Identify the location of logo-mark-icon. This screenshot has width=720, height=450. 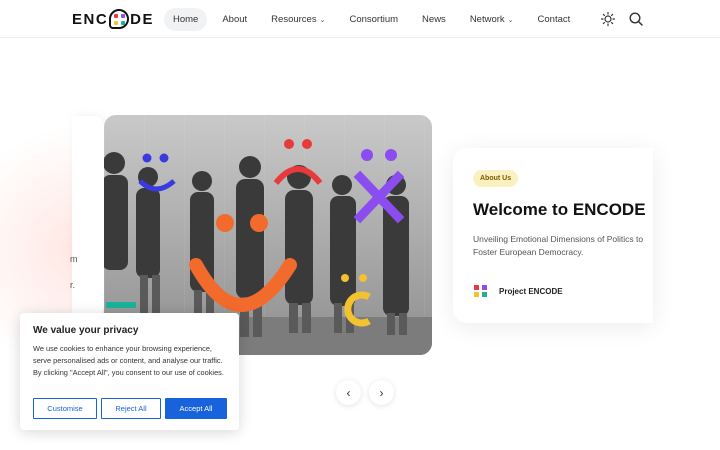
(119, 19).